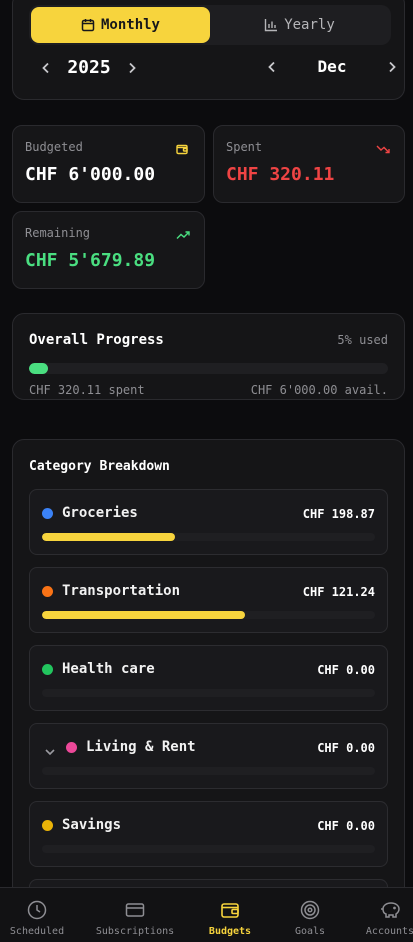 The width and height of the screenshot is (413, 942). Describe the element at coordinates (39, 368) in the screenshot. I see `overall-progress-fill` at that location.